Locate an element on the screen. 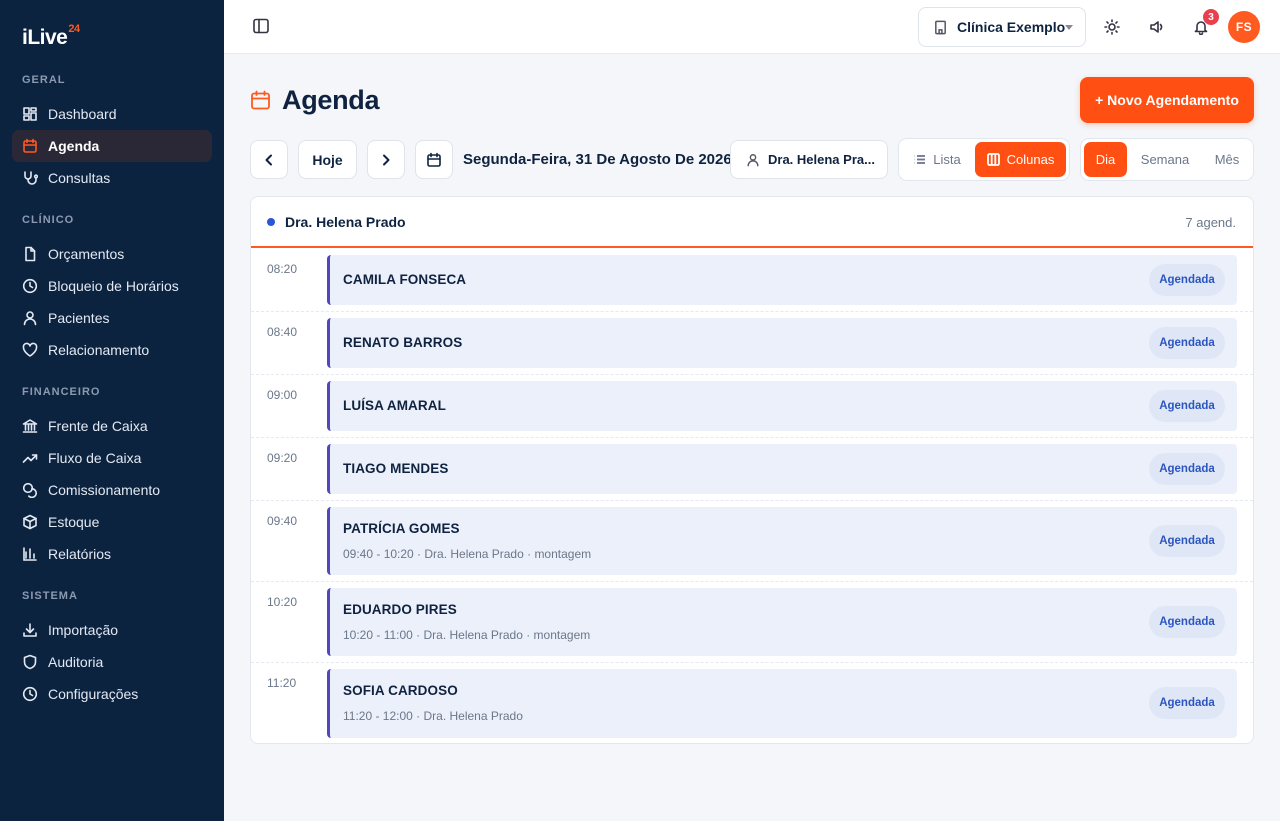 This screenshot has height=821, width=1280. sidebar-item-label: Orçamentos is located at coordinates (86, 254).